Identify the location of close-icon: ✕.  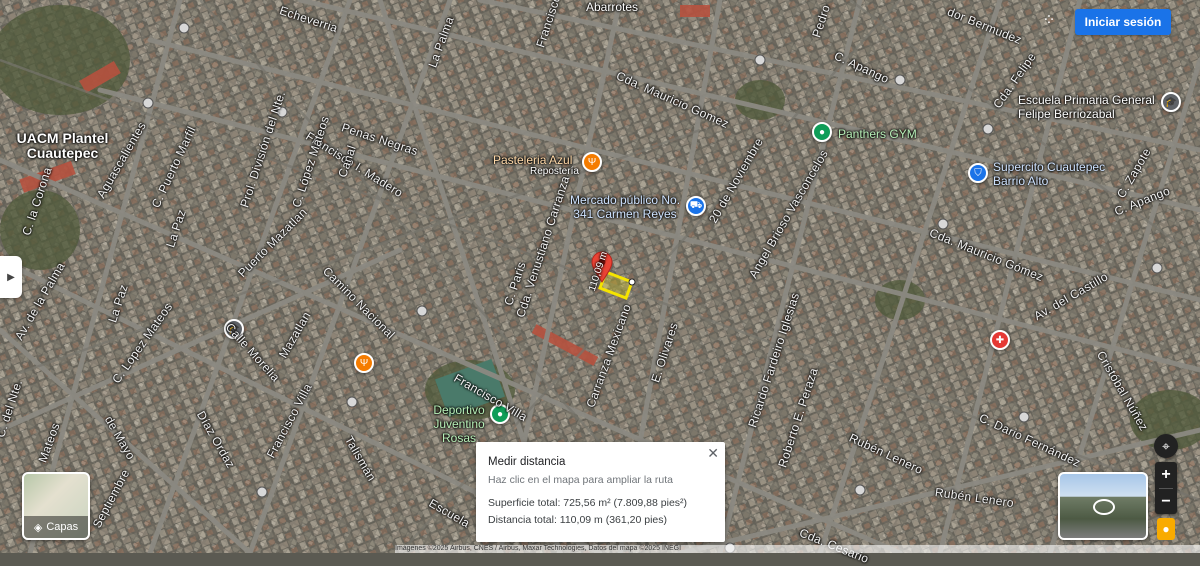
(713, 453).